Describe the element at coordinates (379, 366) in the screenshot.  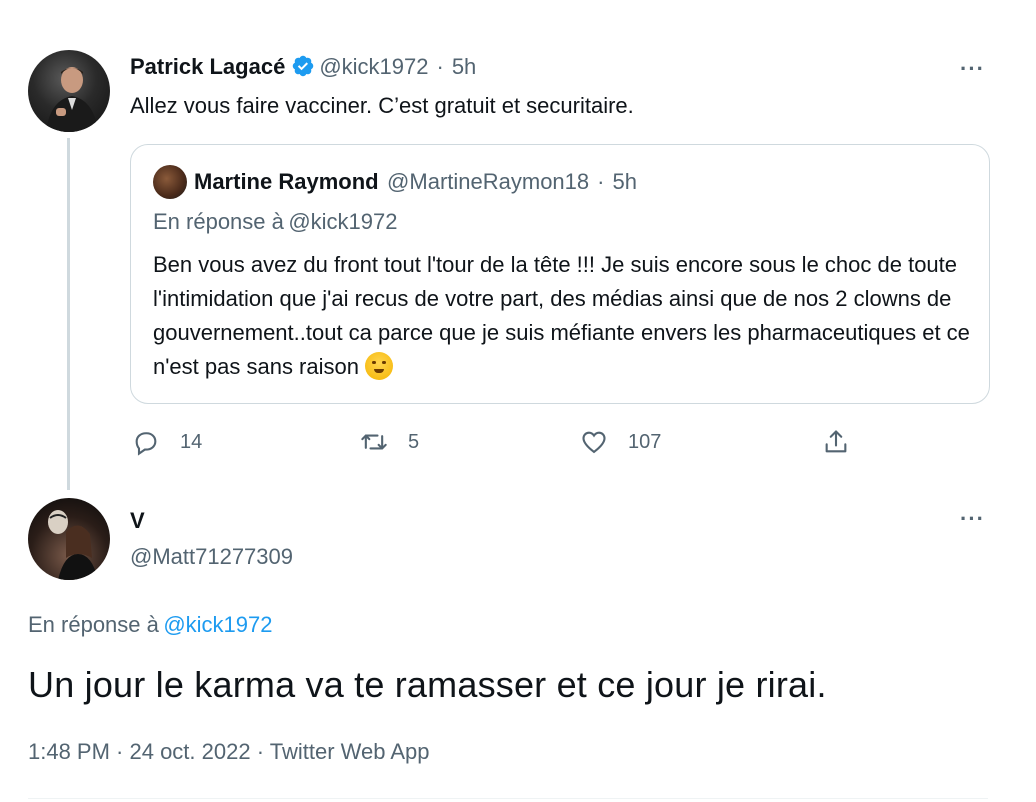
I see `confounded-face-emoji-icon` at that location.